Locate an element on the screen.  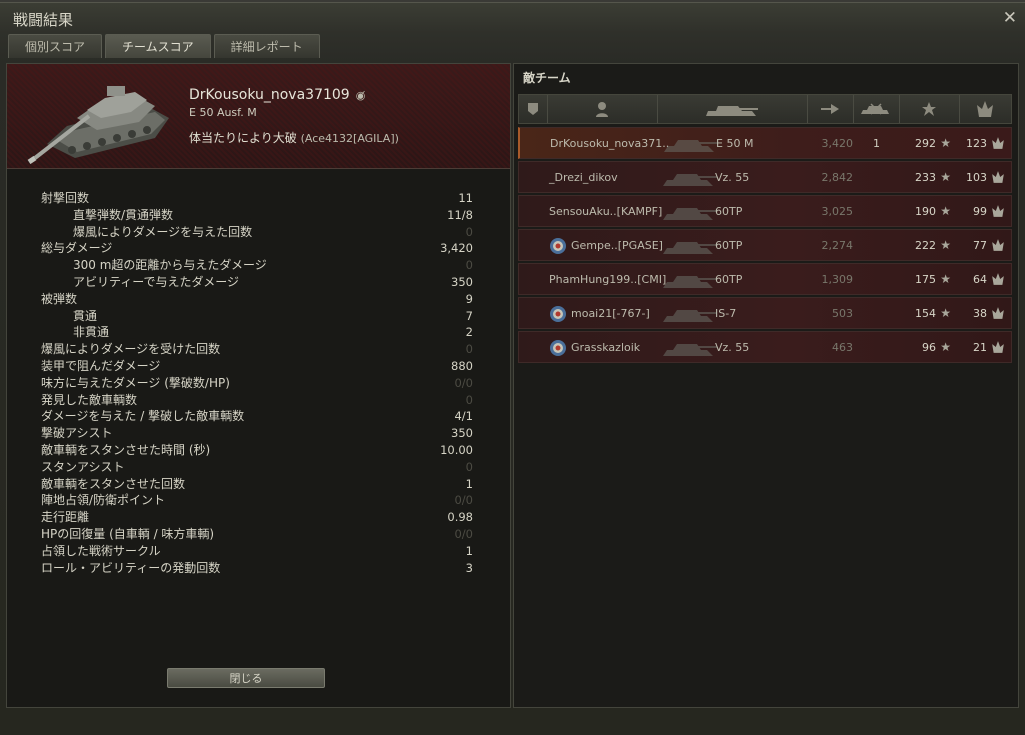
hidden-eye-icon: ◉̸ is located at coordinates (360, 95).